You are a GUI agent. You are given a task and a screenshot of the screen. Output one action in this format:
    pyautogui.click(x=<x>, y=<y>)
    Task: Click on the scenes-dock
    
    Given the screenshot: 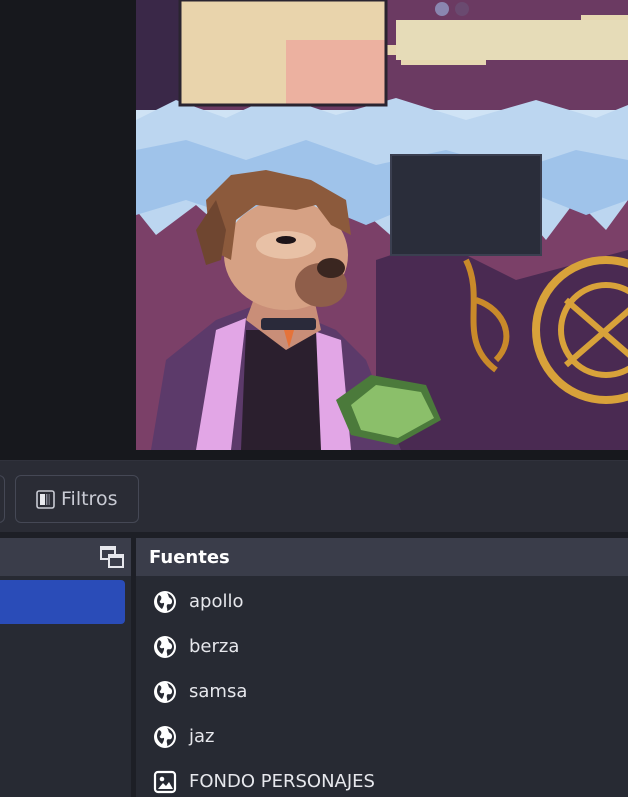 What is the action you would take?
    pyautogui.click(x=65, y=667)
    